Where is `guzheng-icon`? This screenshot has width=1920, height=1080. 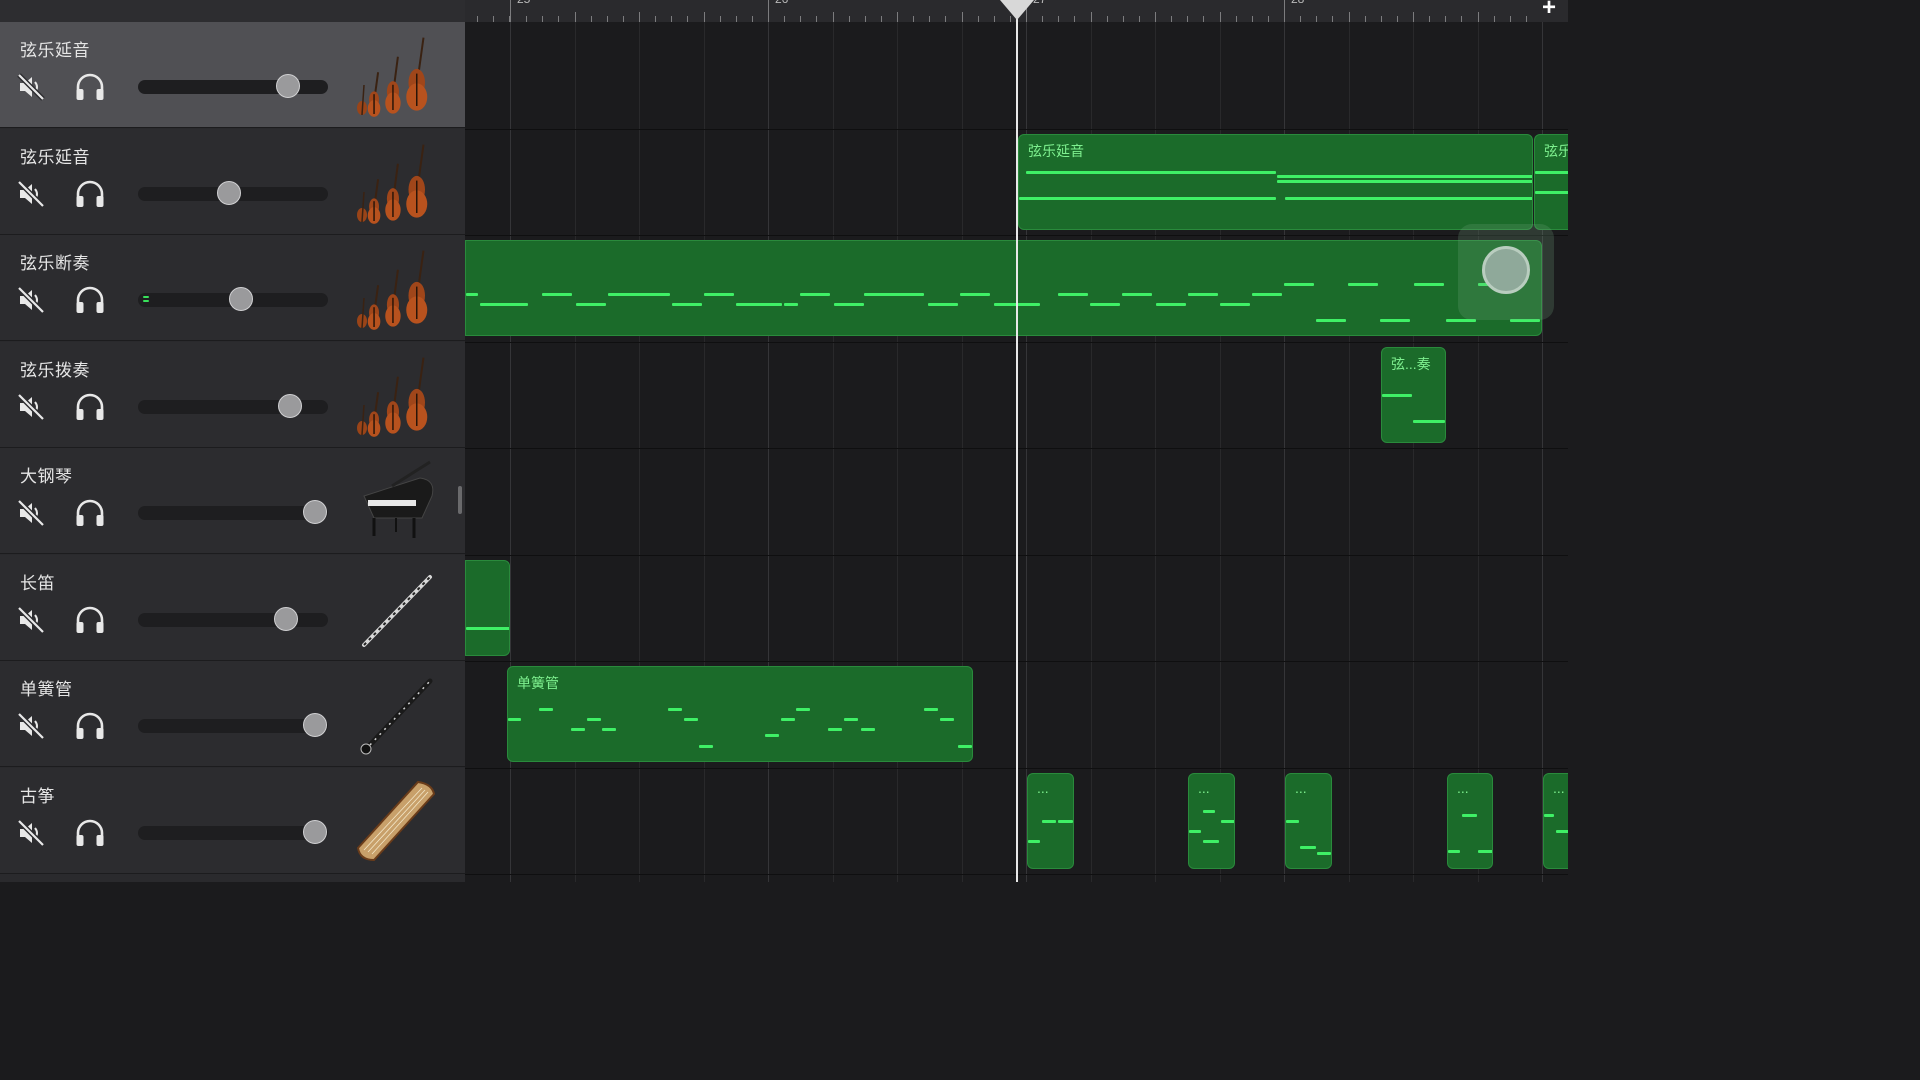 guzheng-icon is located at coordinates (396, 821).